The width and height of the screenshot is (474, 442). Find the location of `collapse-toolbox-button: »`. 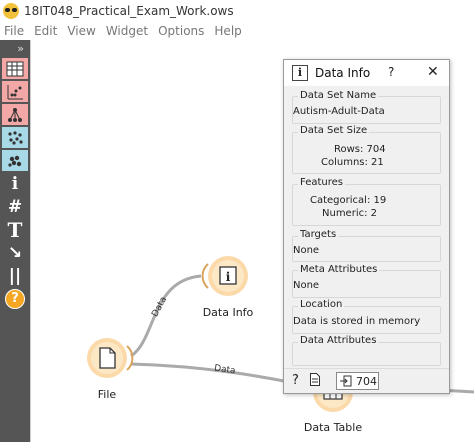

collapse-toolbox-button: » is located at coordinates (15, 49).